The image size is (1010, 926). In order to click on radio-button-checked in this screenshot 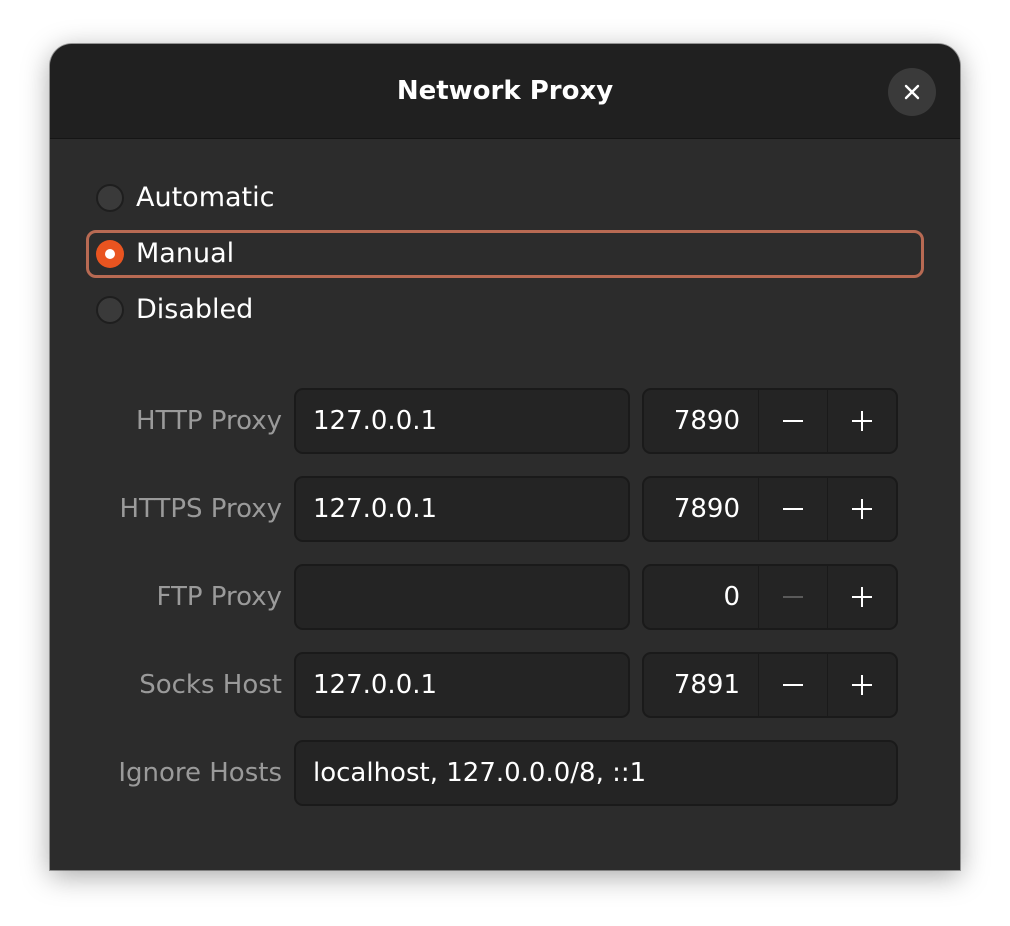, I will do `click(110, 254)`.